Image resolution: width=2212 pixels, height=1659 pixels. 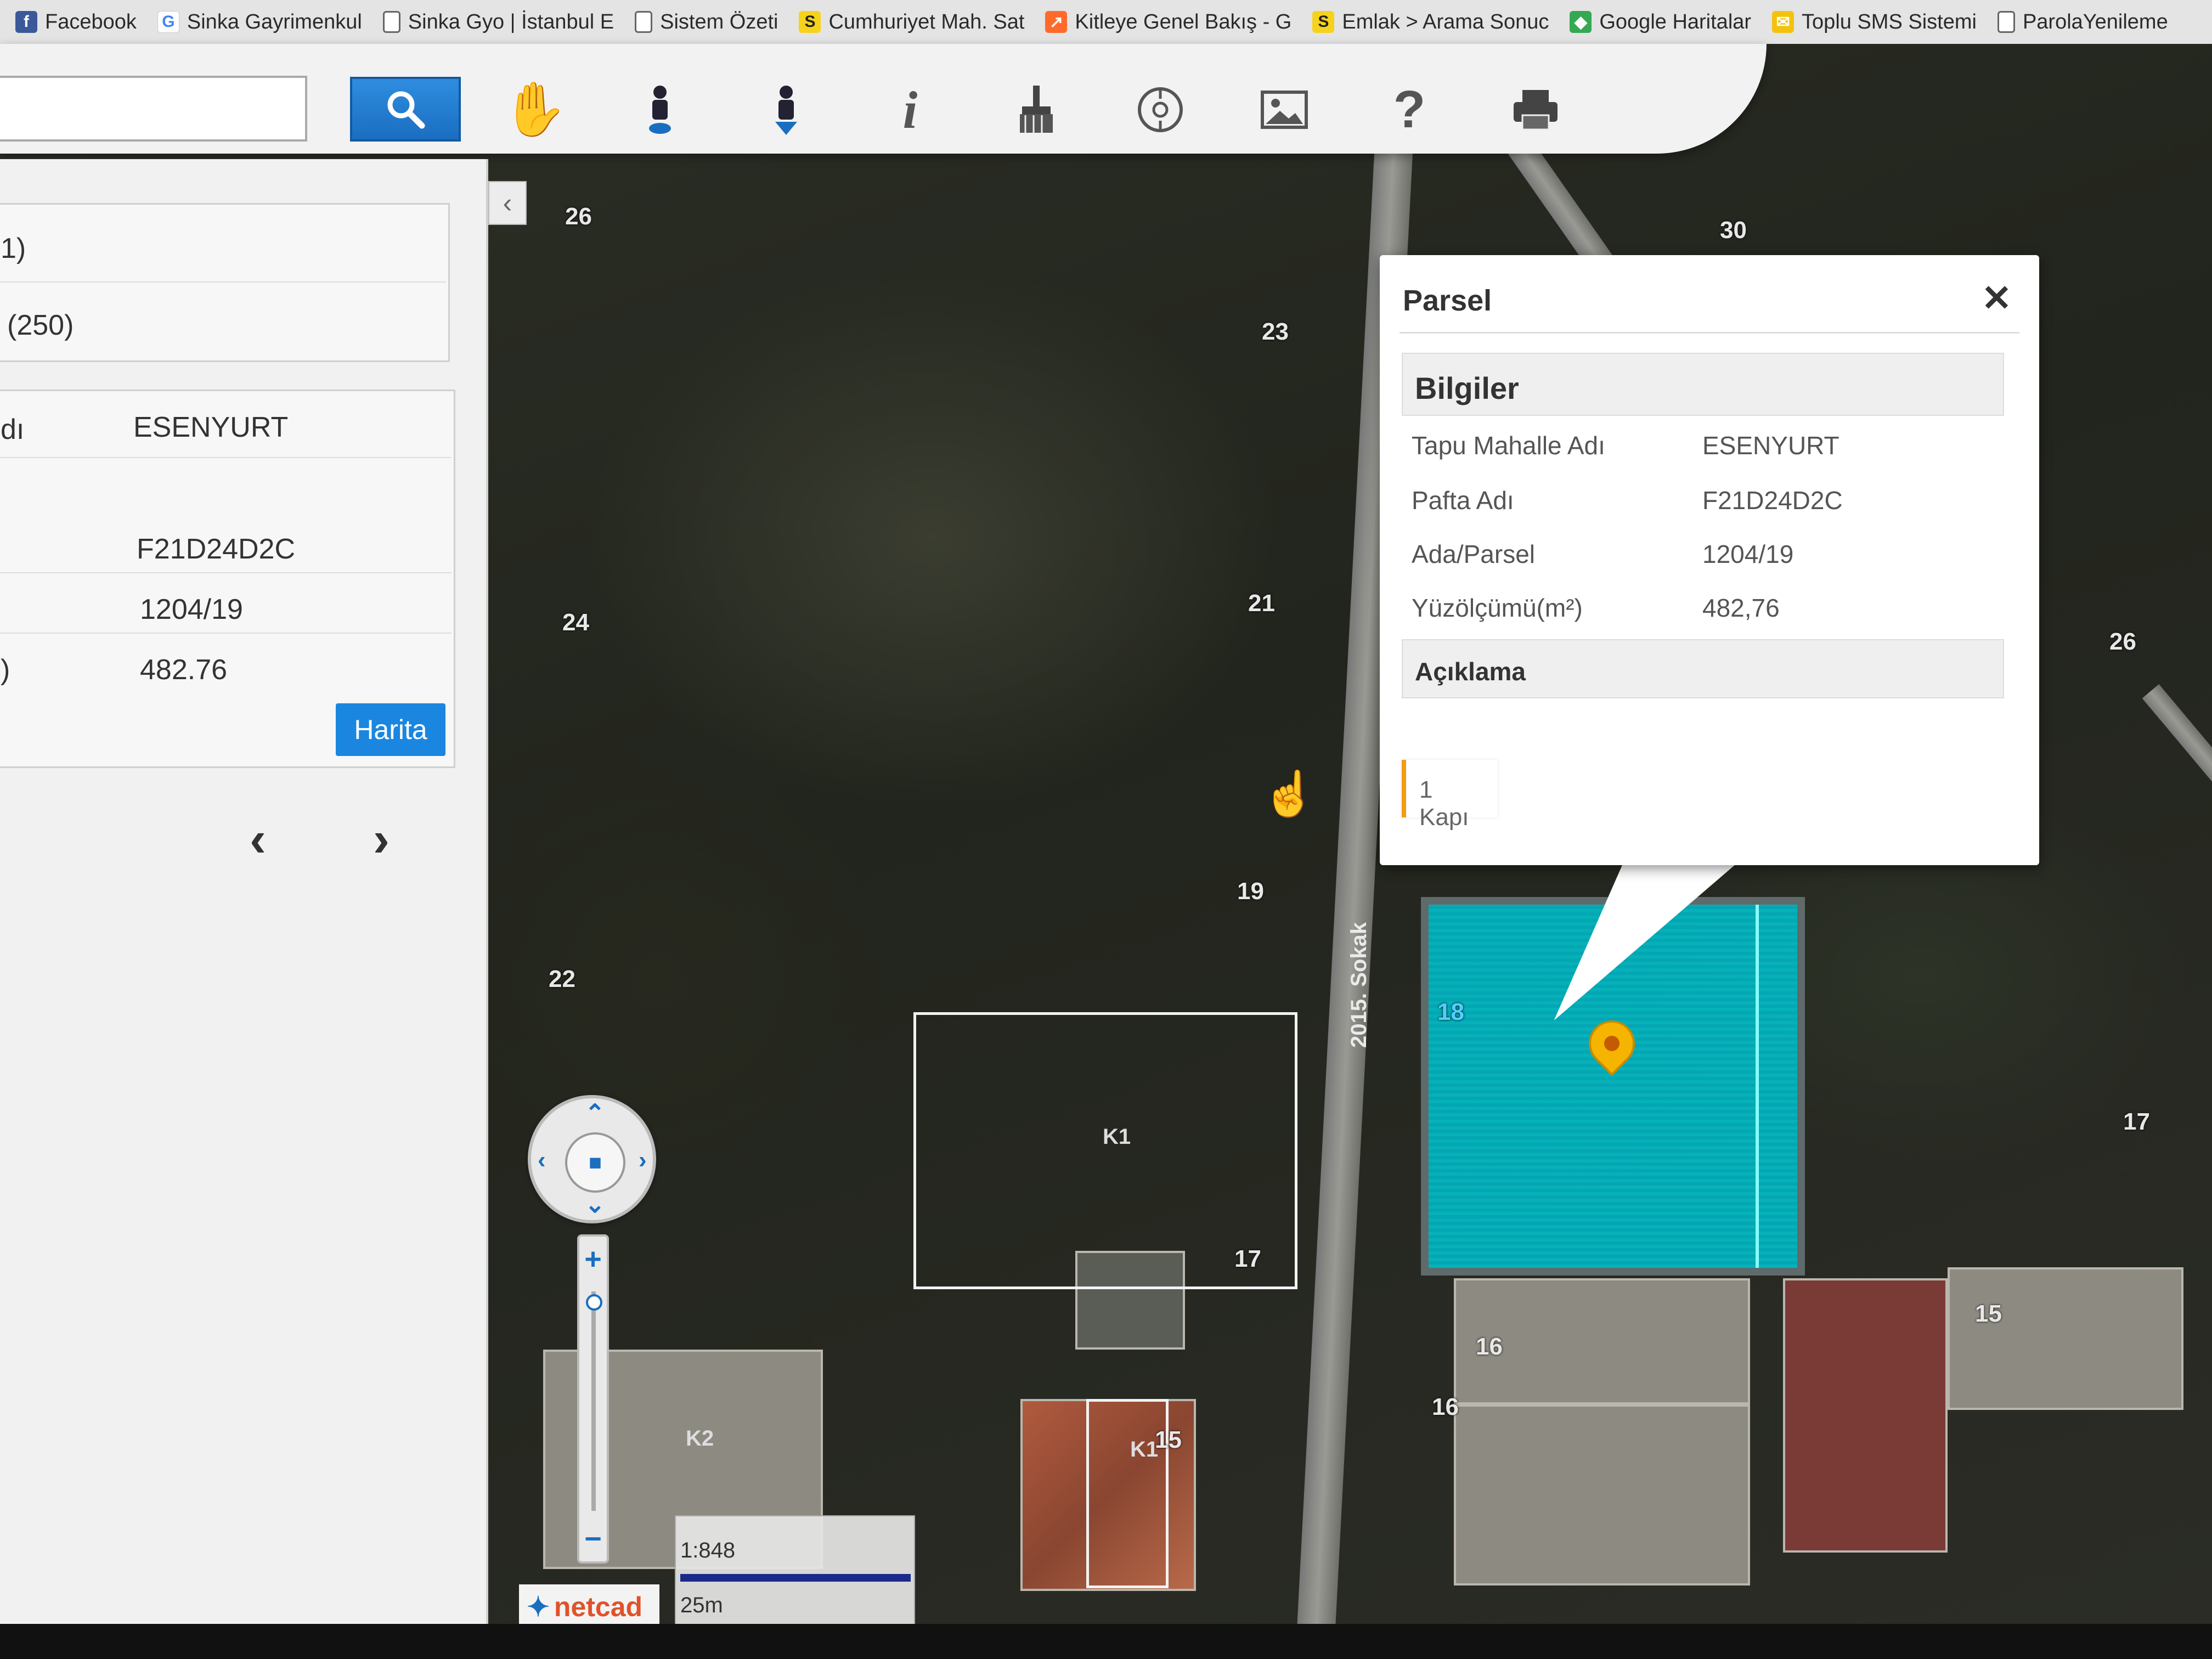 I want to click on bookmark-emlak: S Emlak > Arama Sonuc, so click(x=1431, y=22).